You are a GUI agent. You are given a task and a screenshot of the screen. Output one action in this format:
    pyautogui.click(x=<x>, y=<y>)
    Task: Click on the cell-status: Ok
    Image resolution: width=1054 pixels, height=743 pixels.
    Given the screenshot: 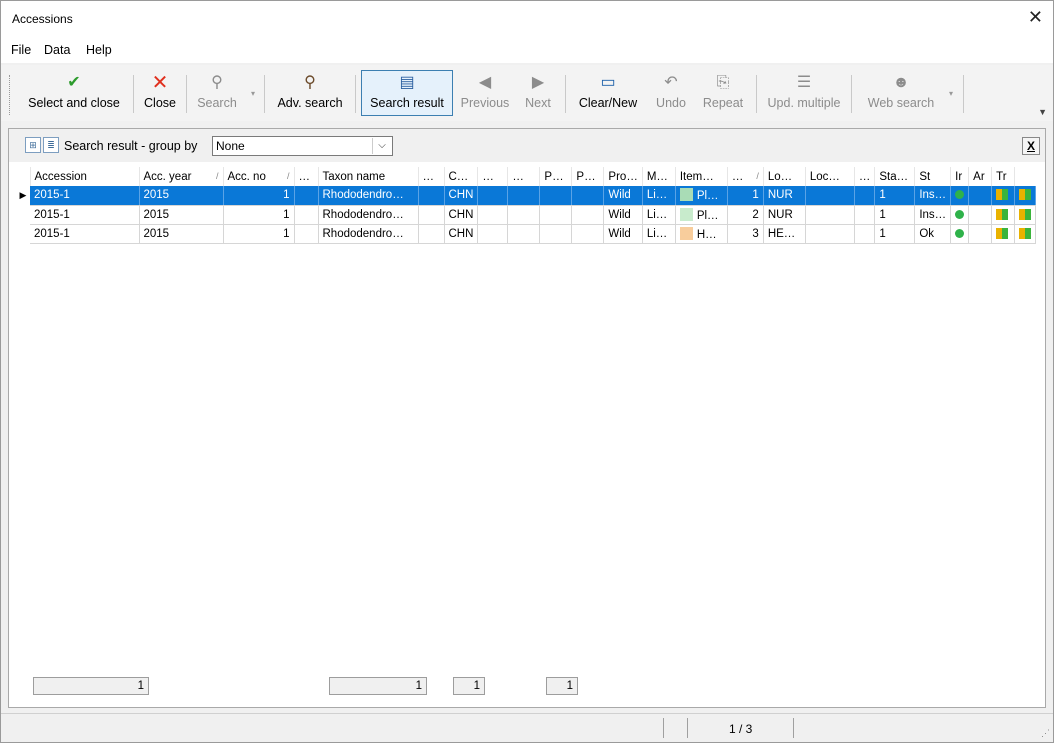 What is the action you would take?
    pyautogui.click(x=933, y=234)
    